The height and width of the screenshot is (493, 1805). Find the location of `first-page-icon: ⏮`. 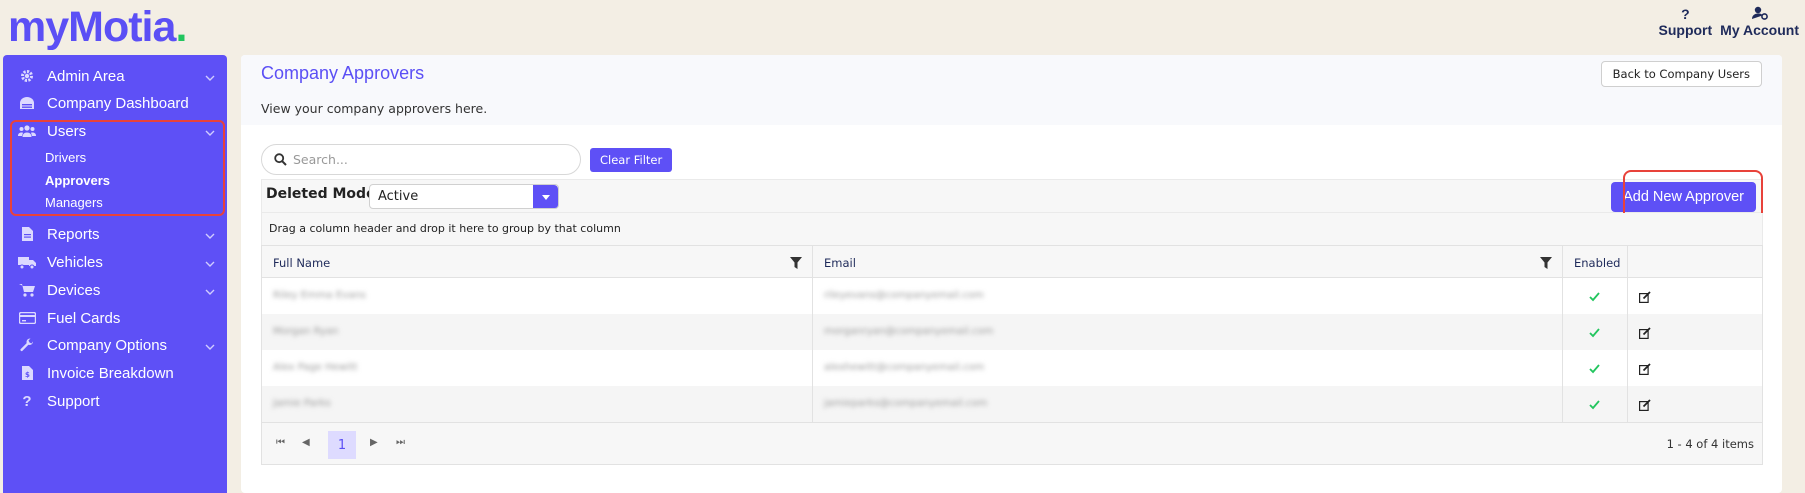

first-page-icon: ⏮ is located at coordinates (280, 442).